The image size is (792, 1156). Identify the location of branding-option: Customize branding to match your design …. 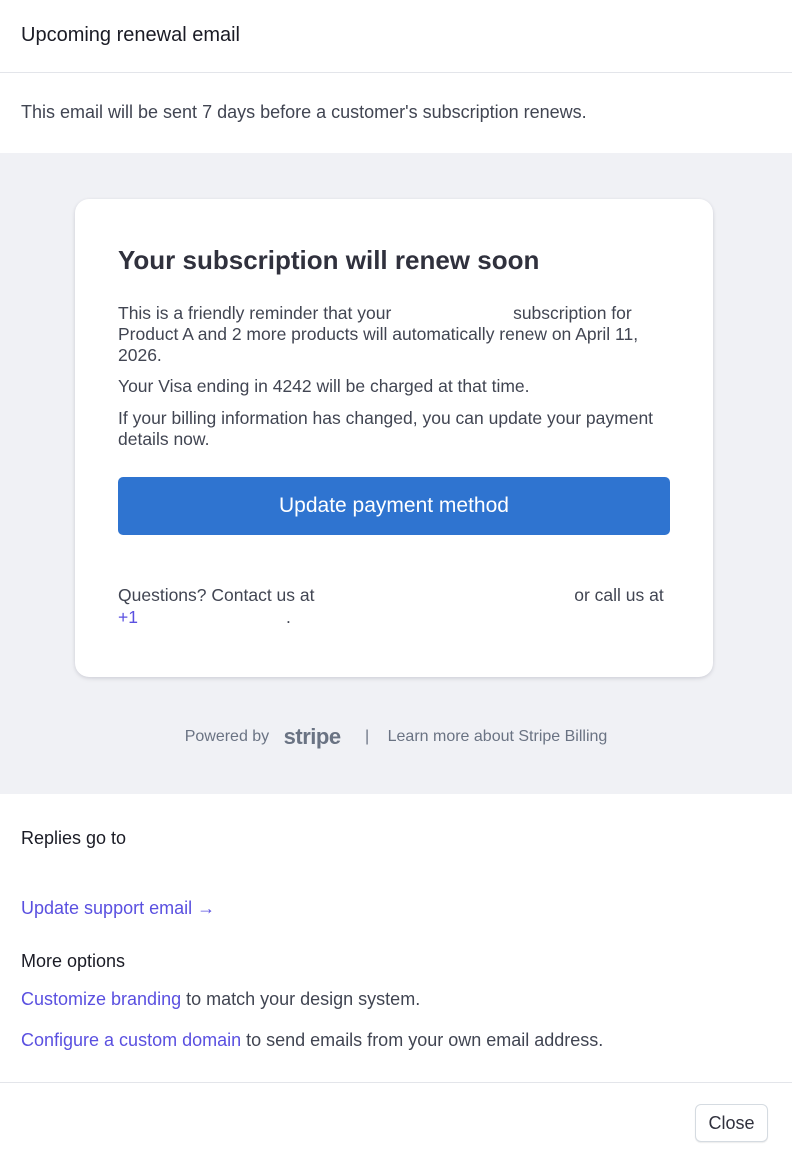
(220, 999).